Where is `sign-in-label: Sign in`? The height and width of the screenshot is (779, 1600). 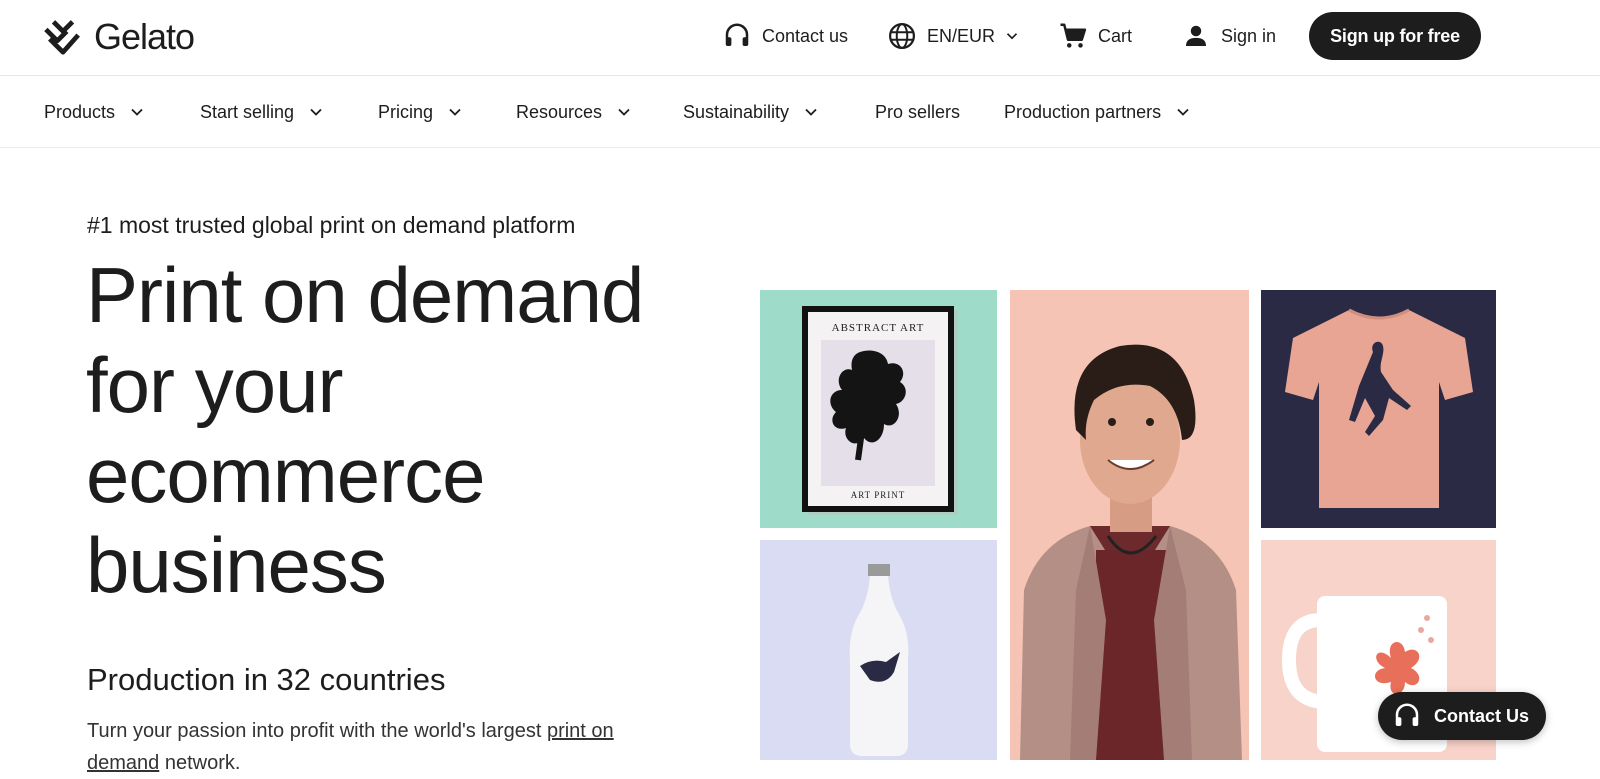 sign-in-label: Sign in is located at coordinates (1249, 35).